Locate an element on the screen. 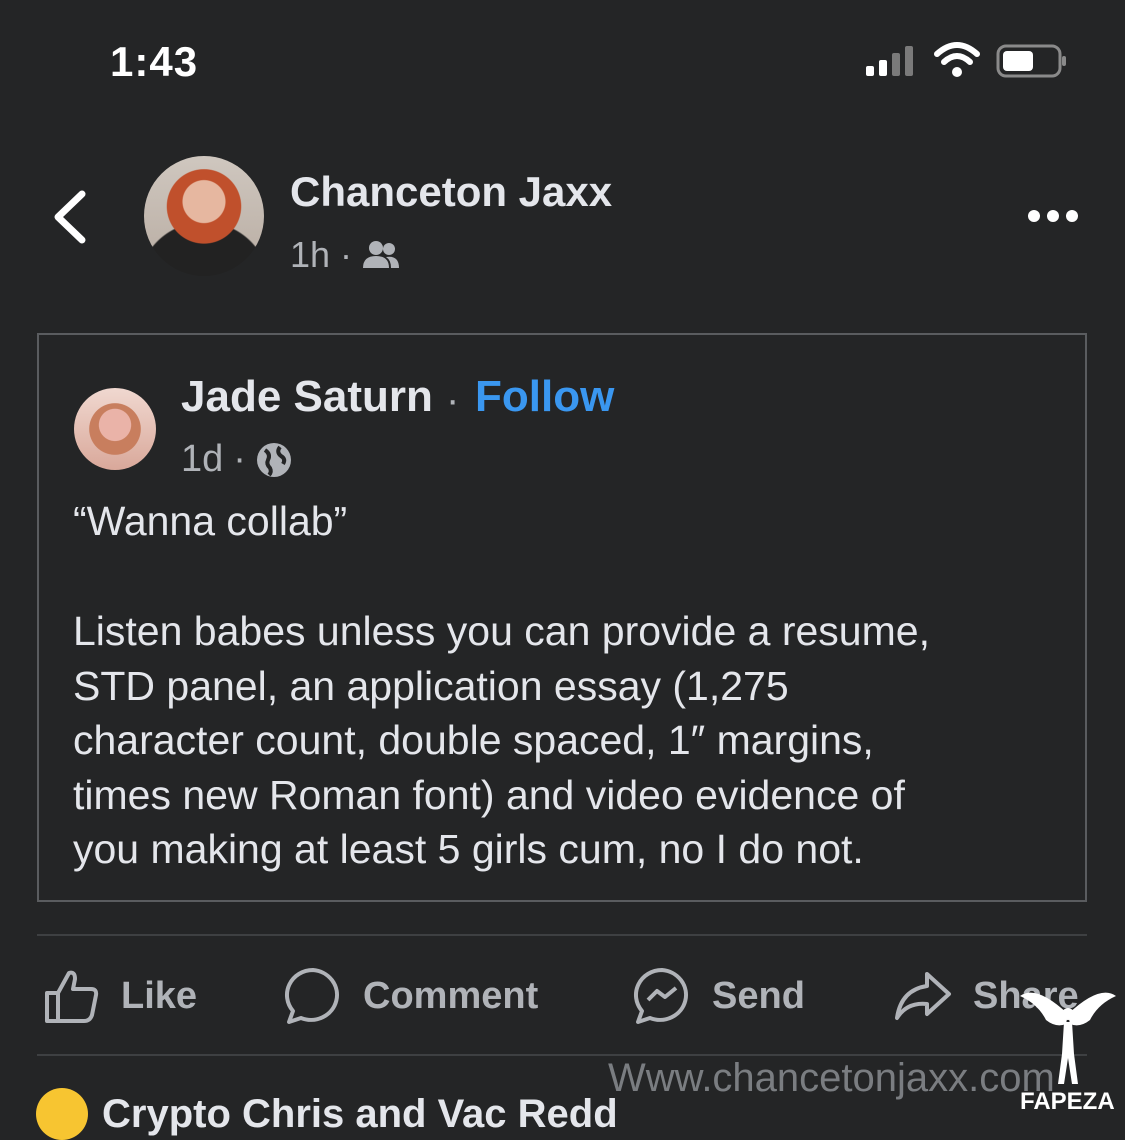 This screenshot has width=1125, height=1140. shared-age: 1d is located at coordinates (202, 459).